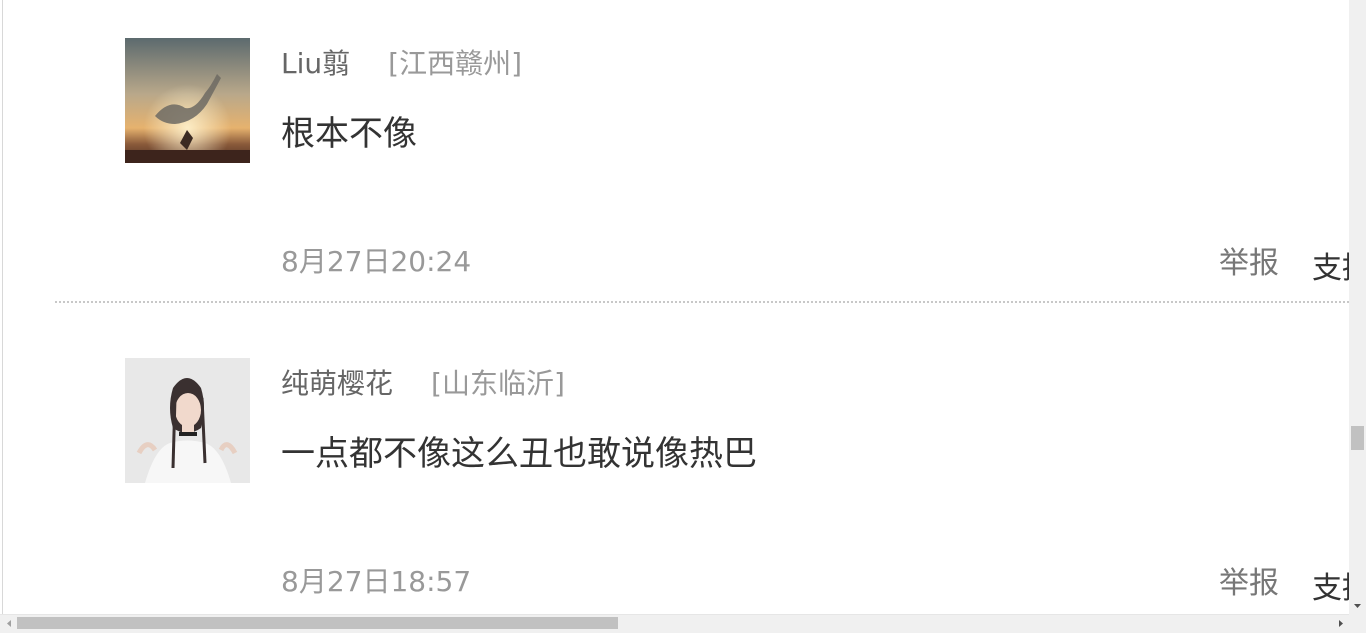 The height and width of the screenshot is (633, 1366). I want to click on triangle-right-icon, so click(1340, 623).